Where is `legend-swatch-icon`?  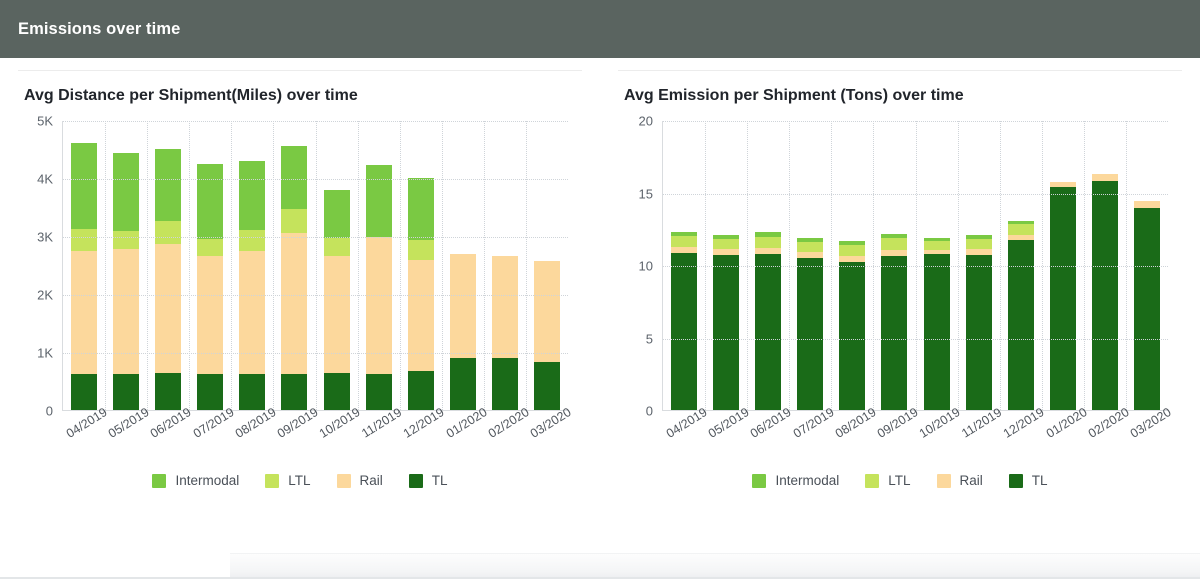
legend-swatch-icon is located at coordinates (272, 480).